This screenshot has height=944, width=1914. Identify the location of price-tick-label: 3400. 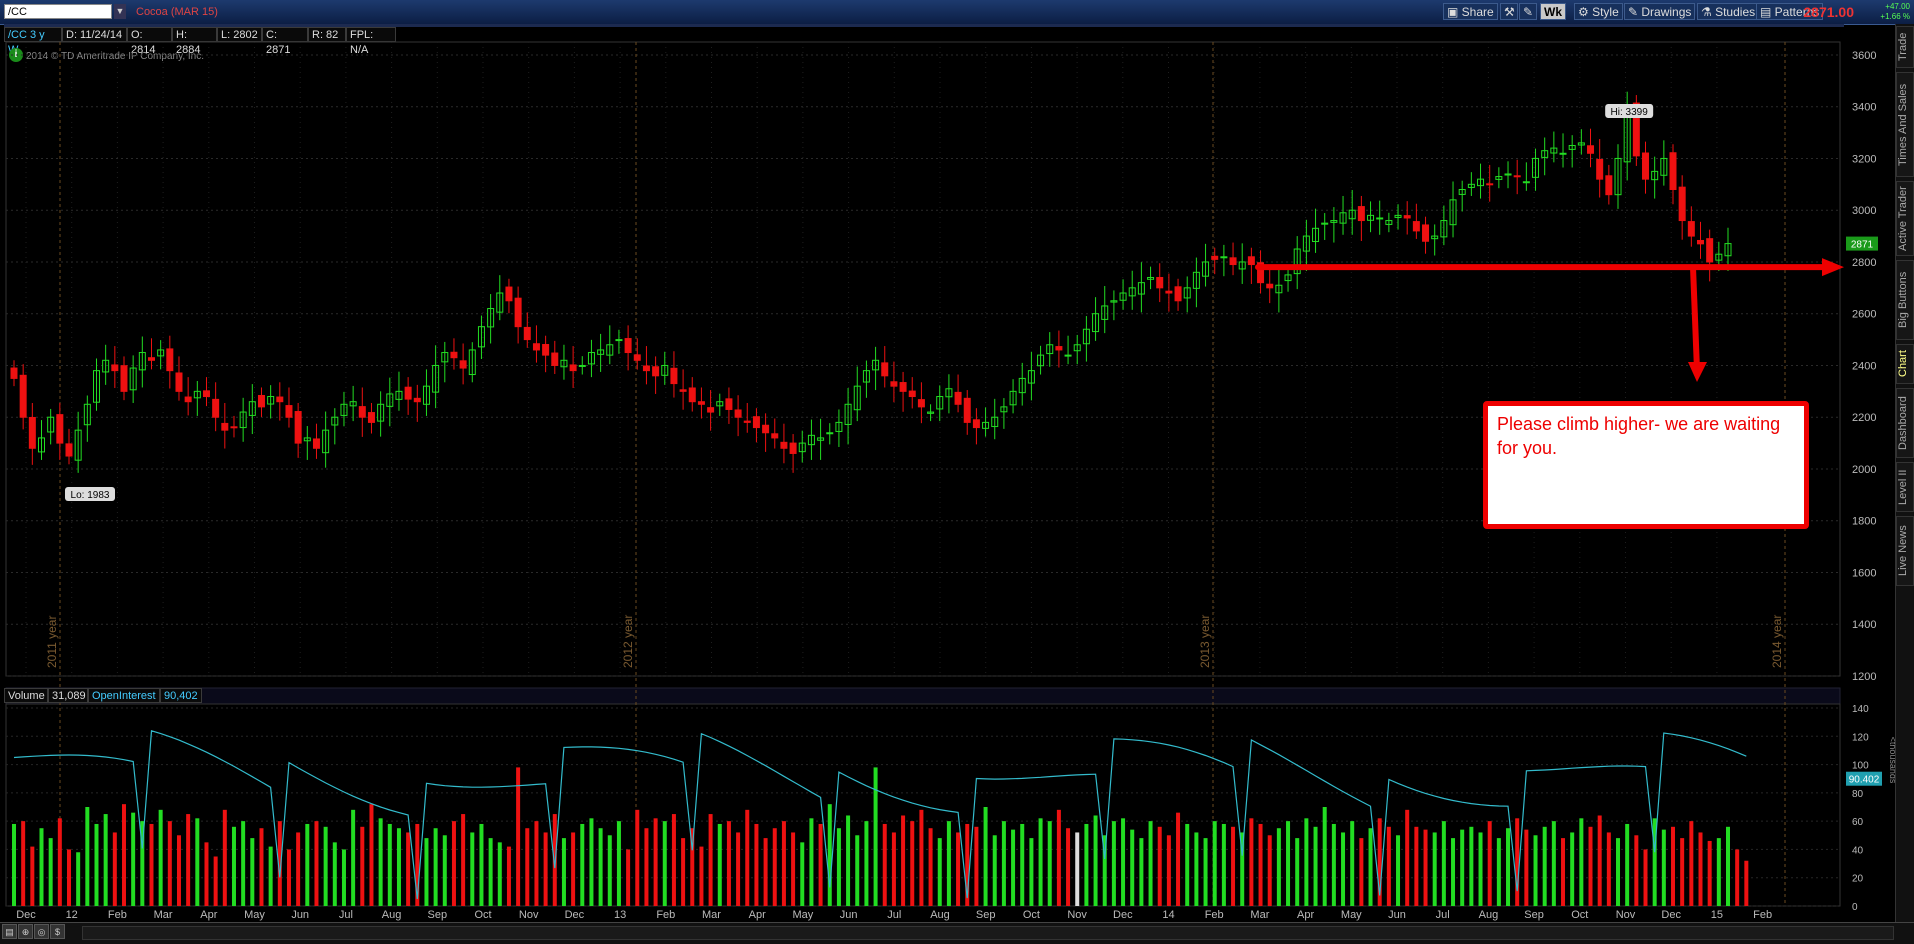
(1864, 108).